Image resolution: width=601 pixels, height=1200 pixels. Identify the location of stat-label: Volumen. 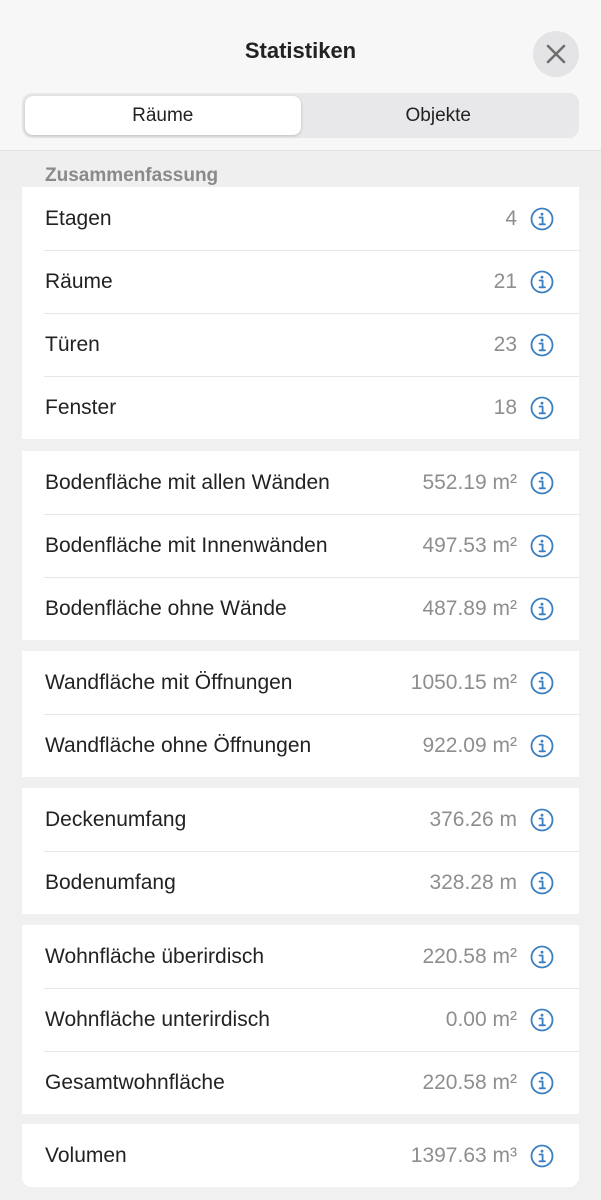
(86, 1155).